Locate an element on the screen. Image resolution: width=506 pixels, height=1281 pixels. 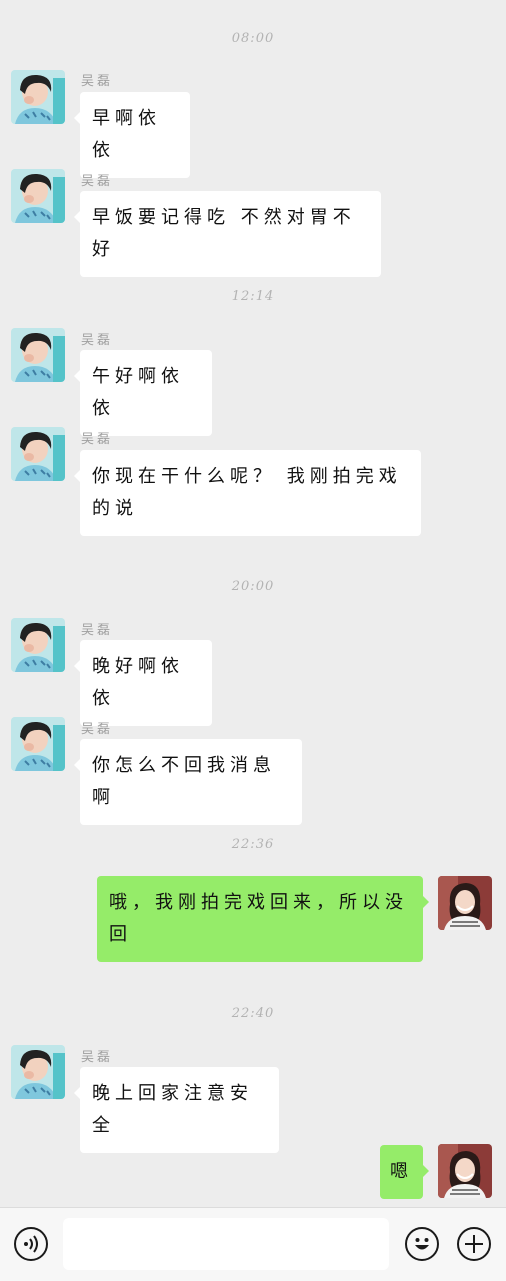
incoming-message: 晚上回家注意安全 is located at coordinates (176, 1110).